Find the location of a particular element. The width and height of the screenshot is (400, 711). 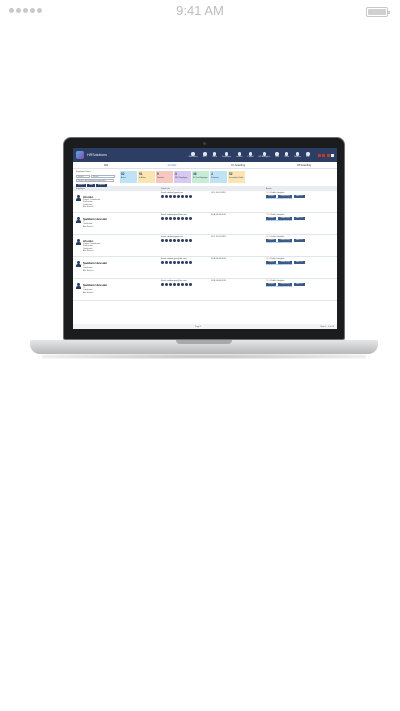

nav-item-hr-analytics: HR Analytics is located at coordinates (264, 155).